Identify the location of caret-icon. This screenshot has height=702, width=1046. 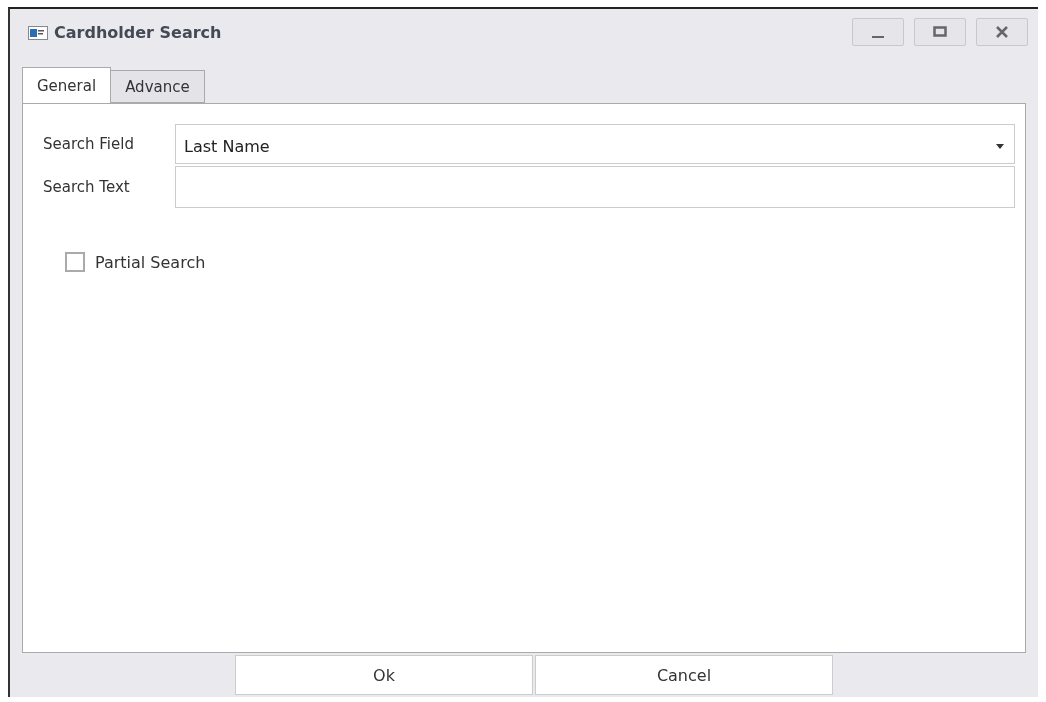
(1000, 146).